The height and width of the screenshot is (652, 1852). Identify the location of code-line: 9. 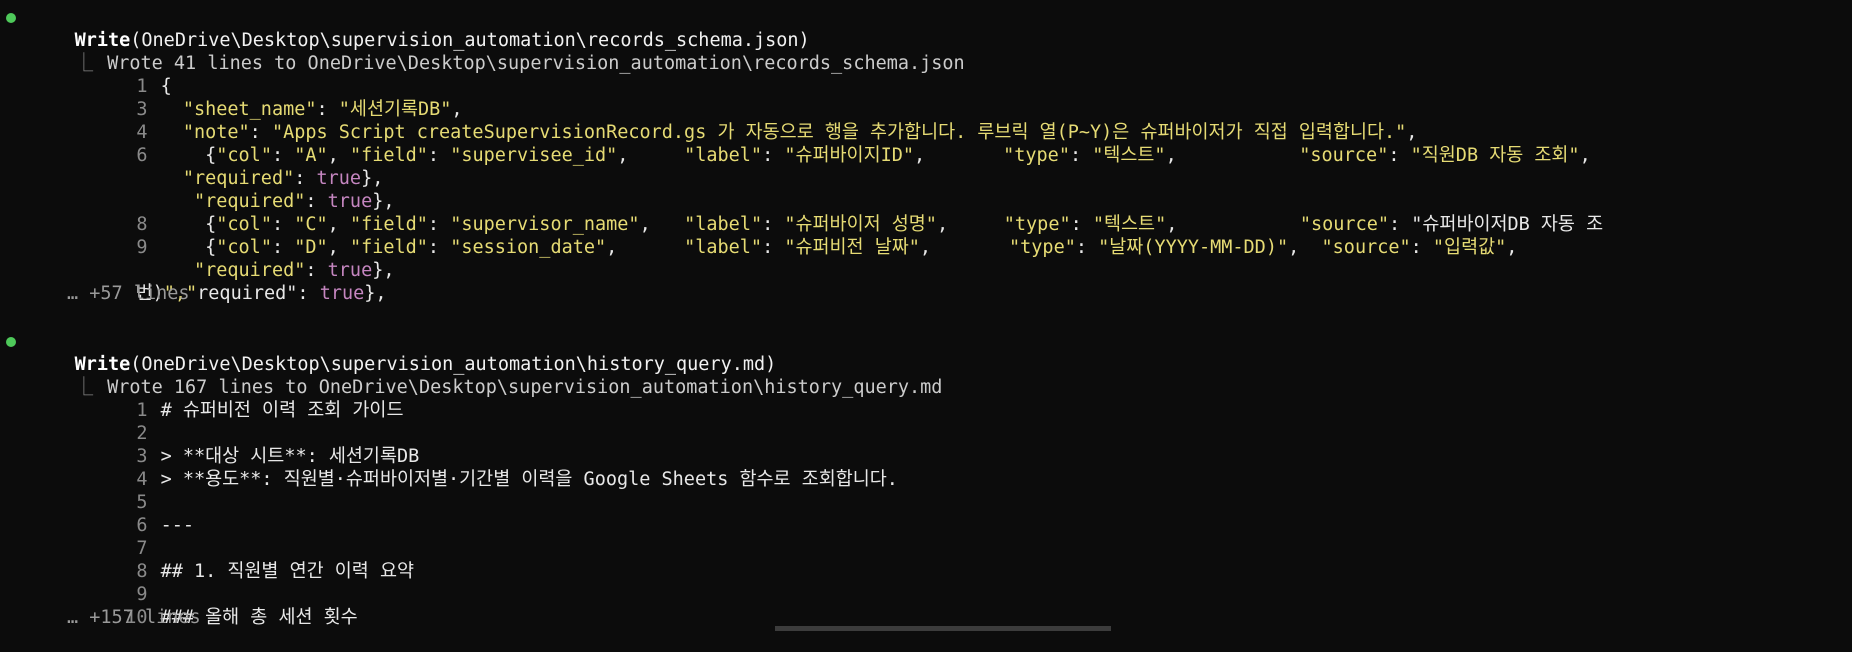
(80, 582).